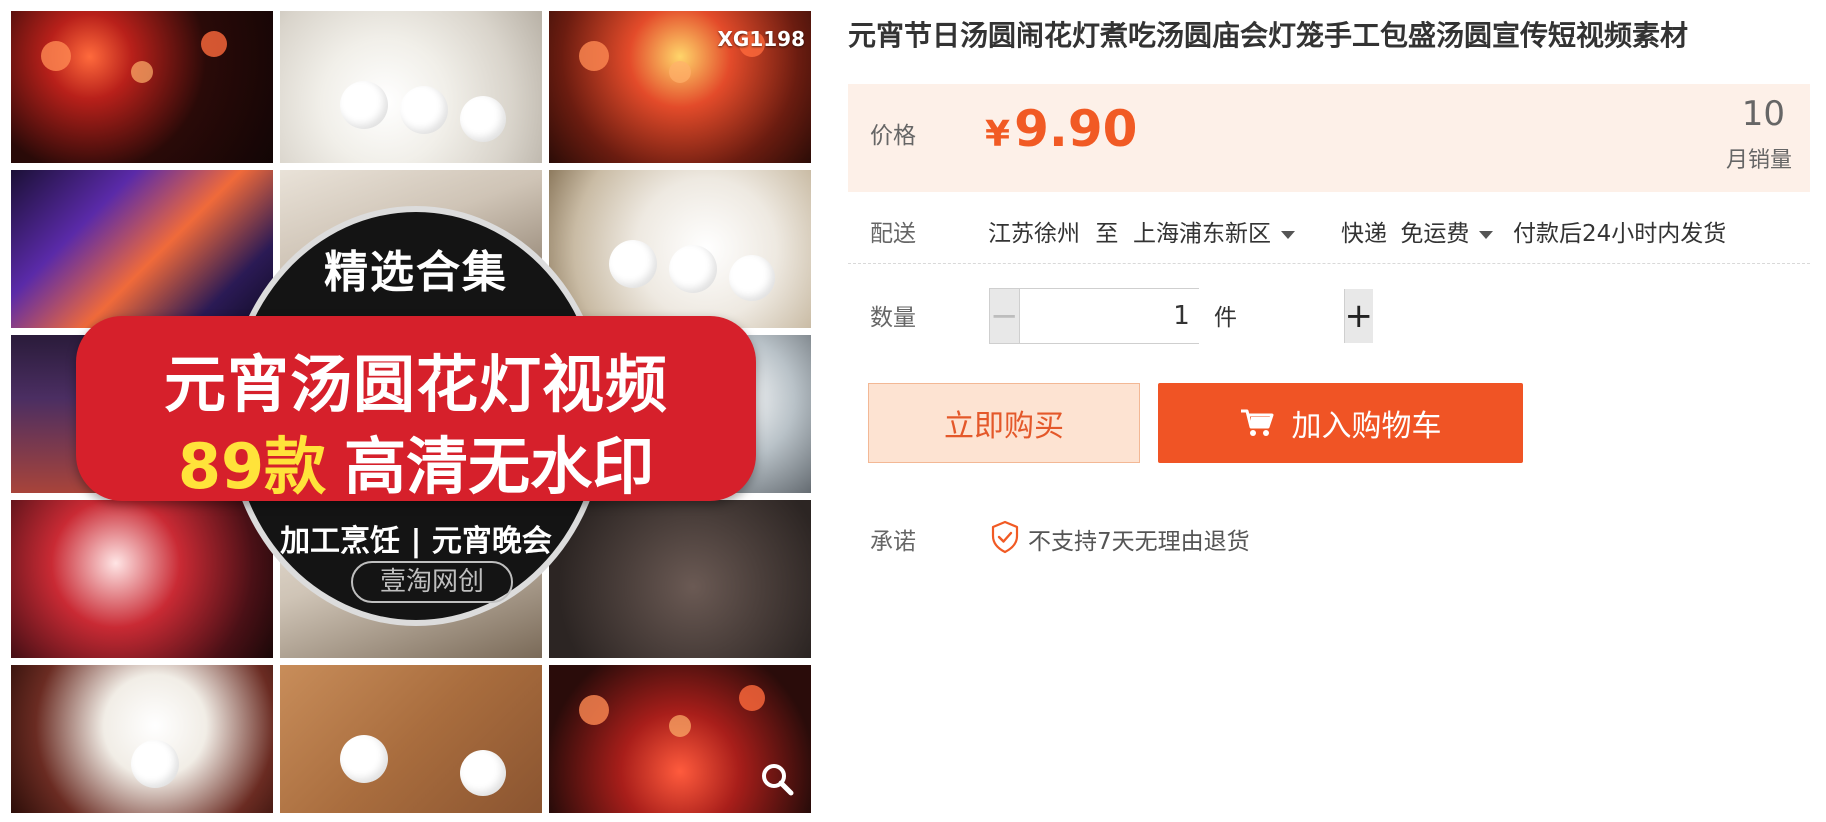 This screenshot has width=1826, height=822. Describe the element at coordinates (893, 542) in the screenshot. I see `promise-label: 承诺` at that location.